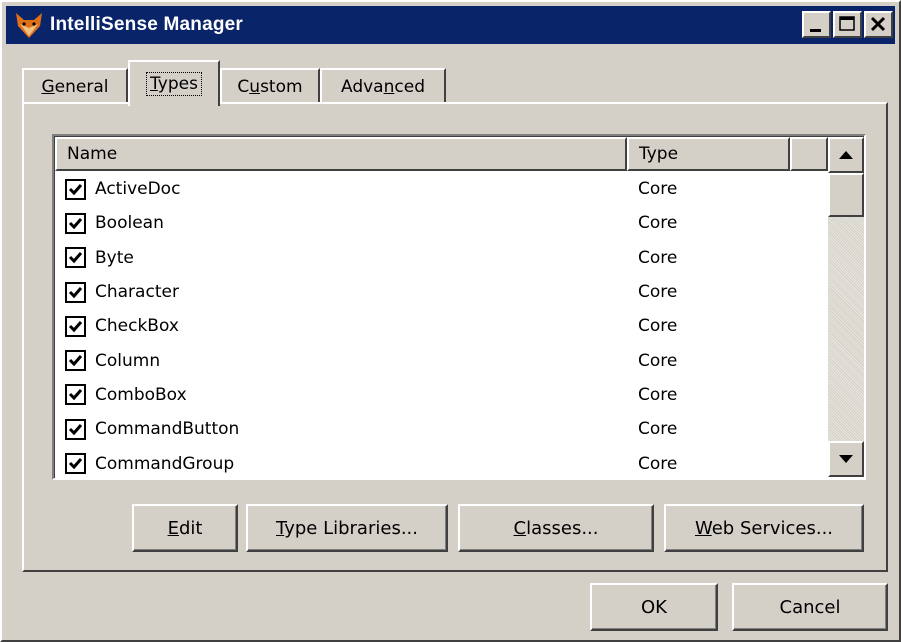 The height and width of the screenshot is (642, 901). What do you see at coordinates (659, 154) in the screenshot?
I see `column-header-type-label: Type` at bounding box center [659, 154].